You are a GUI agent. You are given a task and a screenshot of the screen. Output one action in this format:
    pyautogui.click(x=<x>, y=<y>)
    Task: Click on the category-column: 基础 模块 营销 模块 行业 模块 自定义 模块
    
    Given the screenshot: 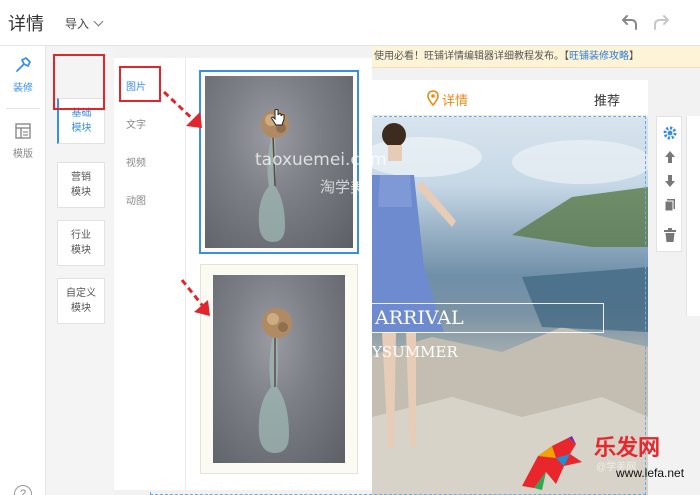 What is the action you would take?
    pyautogui.click(x=80, y=270)
    